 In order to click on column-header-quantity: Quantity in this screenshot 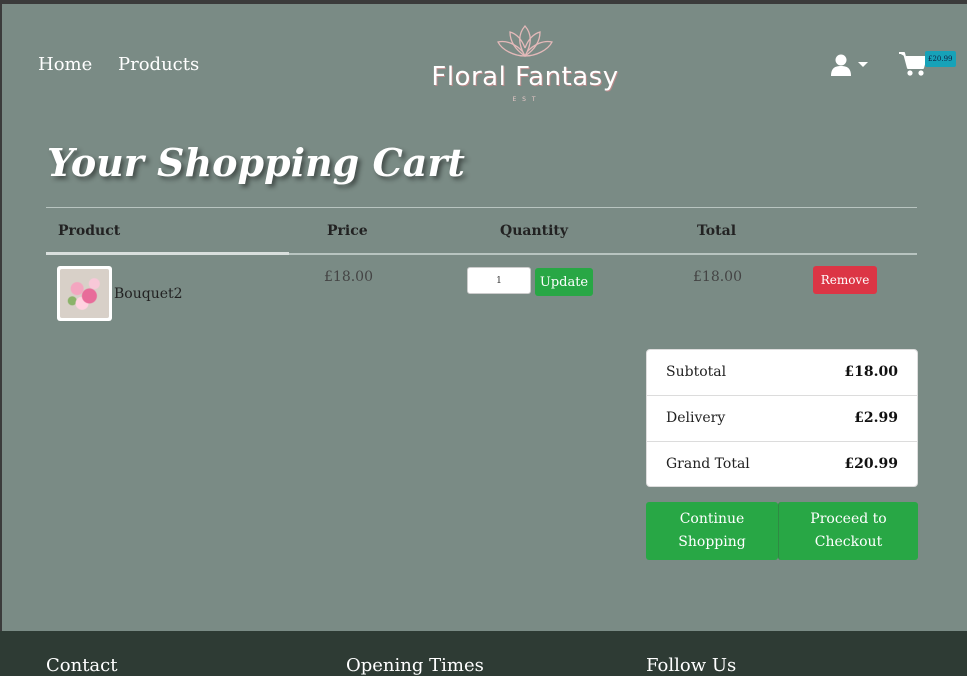, I will do `click(534, 231)`.